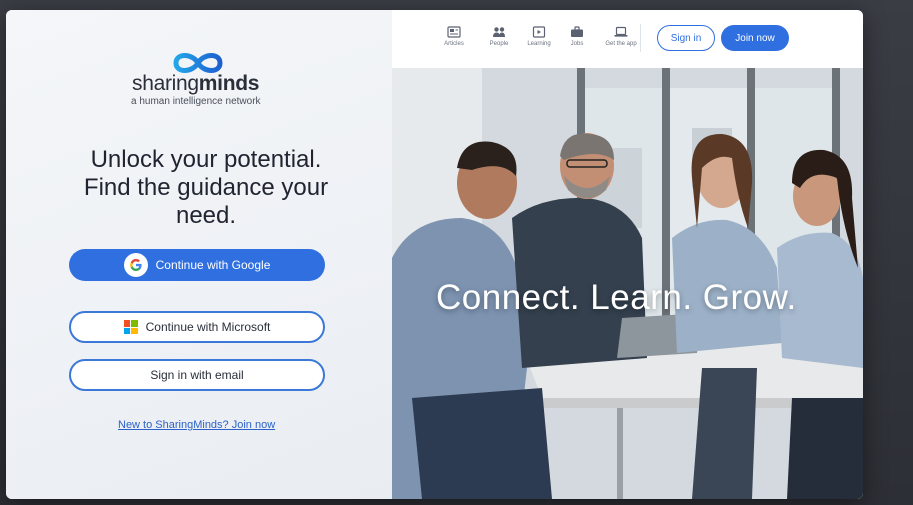  I want to click on nav-label-get-the-app: Get the app, so click(621, 44).